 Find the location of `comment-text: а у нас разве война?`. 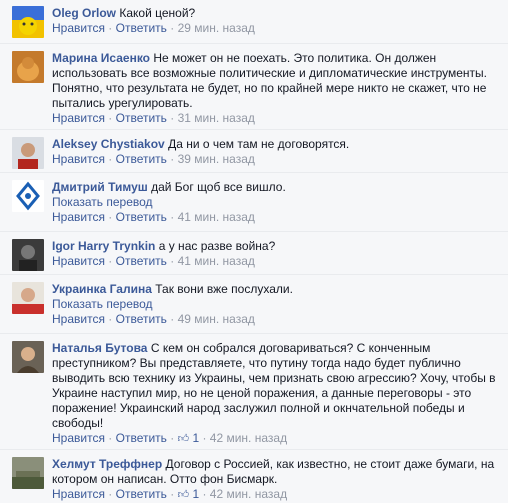

comment-text: а у нас разве война? is located at coordinates (217, 246).